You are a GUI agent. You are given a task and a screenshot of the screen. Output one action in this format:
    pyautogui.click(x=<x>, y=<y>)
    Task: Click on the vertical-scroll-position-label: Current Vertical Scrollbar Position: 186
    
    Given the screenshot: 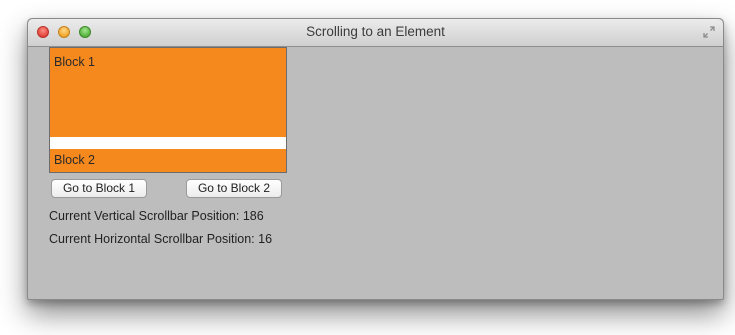 What is the action you would take?
    pyautogui.click(x=156, y=216)
    